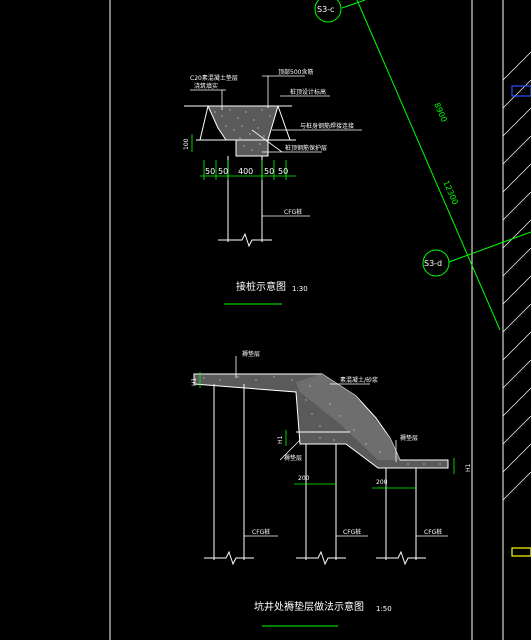  What do you see at coordinates (284, 123) in the screenshot?
I see `side-wall-right` at bounding box center [284, 123].